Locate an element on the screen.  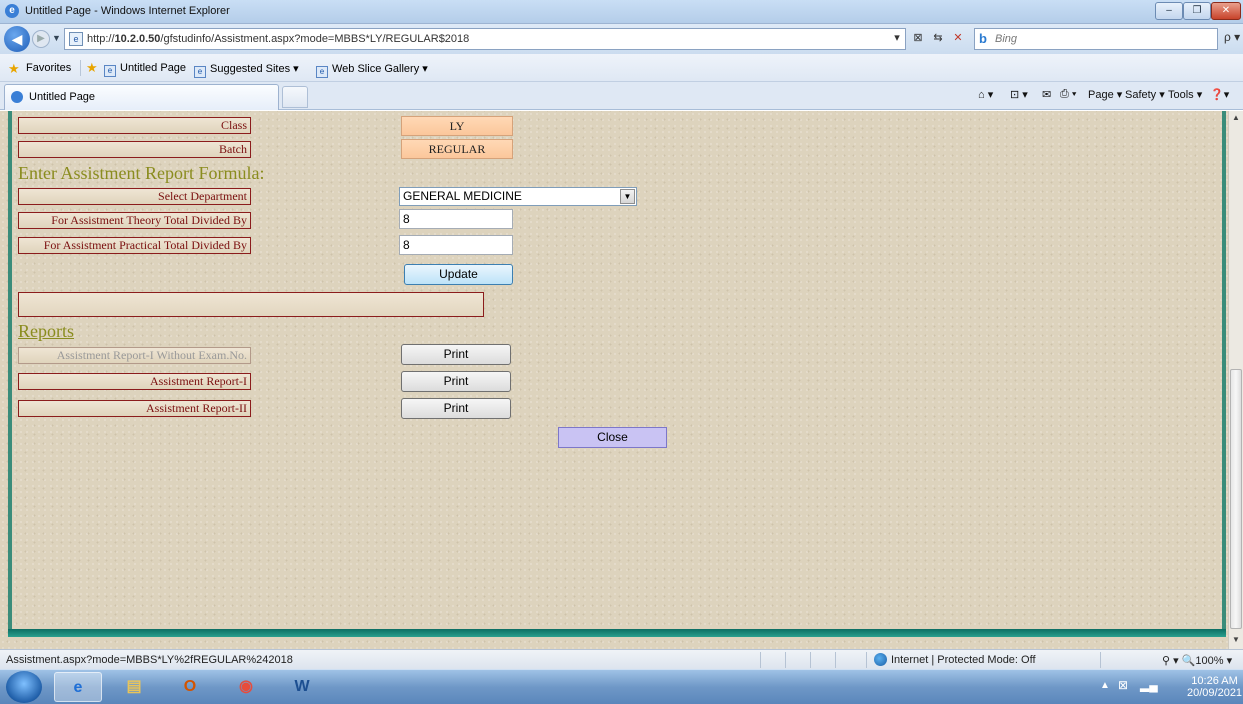
tab-untitled-page: Untitled Page is located at coordinates (141, 97).